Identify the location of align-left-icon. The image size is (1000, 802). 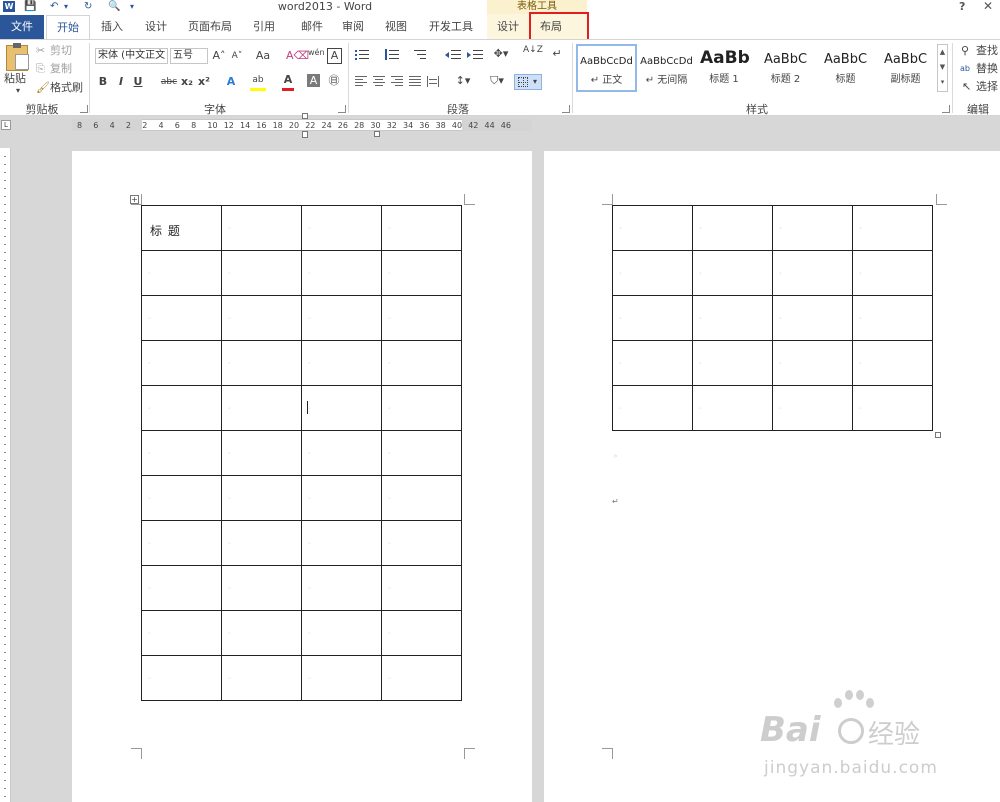
(361, 81).